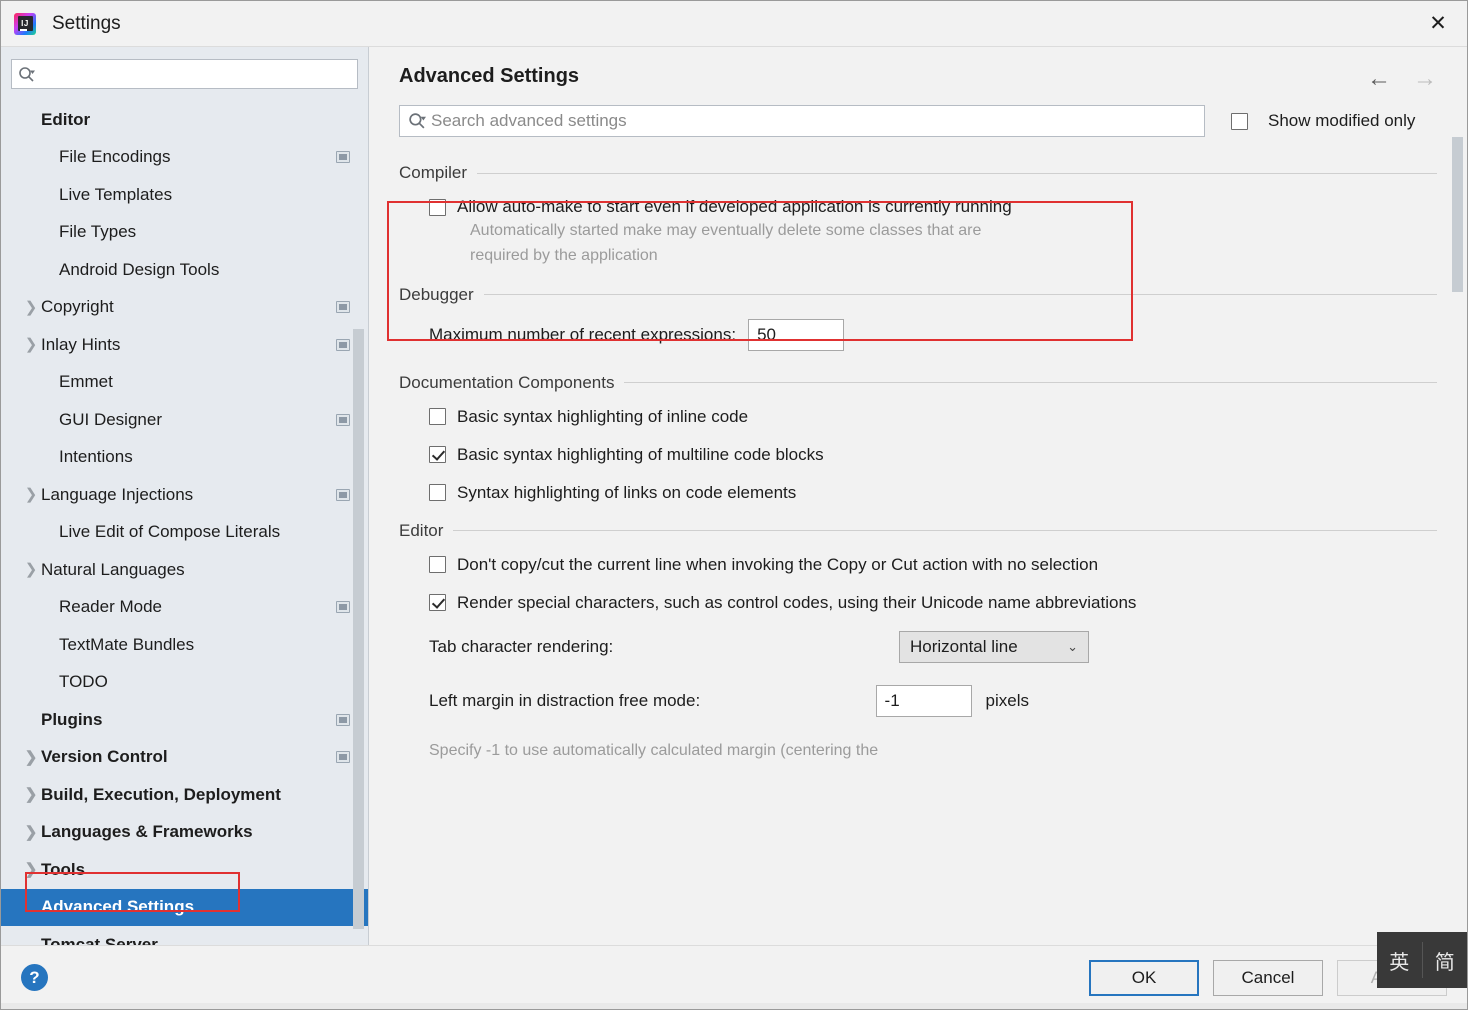 This screenshot has height=1010, width=1468. I want to click on sidebar-item-file-encodings: ❯File Encodings, so click(184, 158).